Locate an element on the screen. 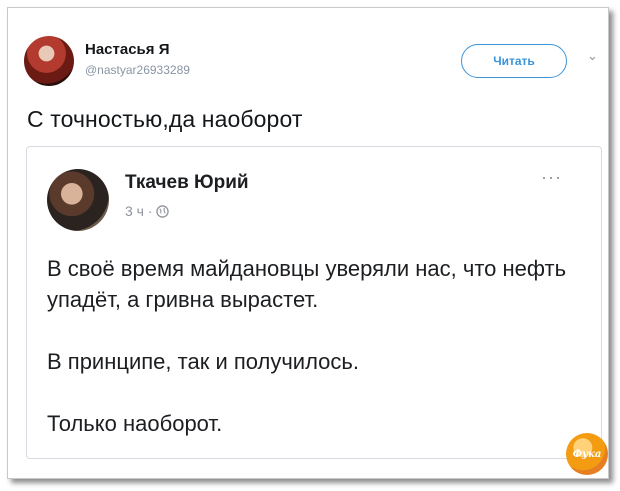 The image size is (620, 491). tweet-text: С точностью,да наоборот is located at coordinates (165, 119).